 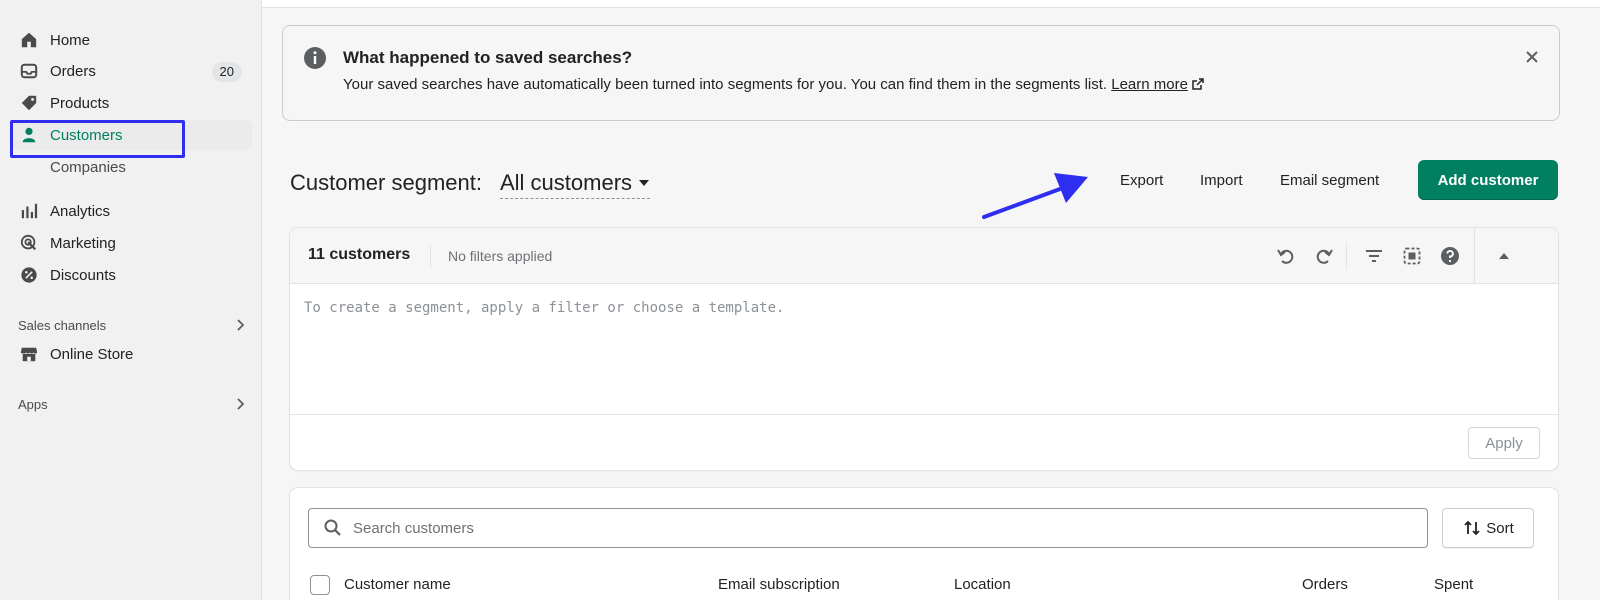 I want to click on redo-icon, so click(x=1324, y=256).